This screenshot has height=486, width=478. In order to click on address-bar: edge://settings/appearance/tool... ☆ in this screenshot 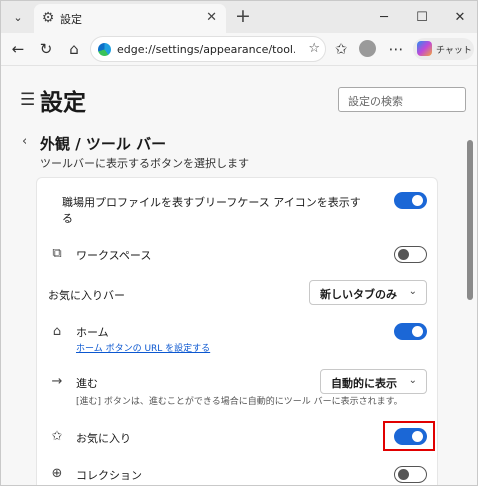, I will do `click(208, 49)`.